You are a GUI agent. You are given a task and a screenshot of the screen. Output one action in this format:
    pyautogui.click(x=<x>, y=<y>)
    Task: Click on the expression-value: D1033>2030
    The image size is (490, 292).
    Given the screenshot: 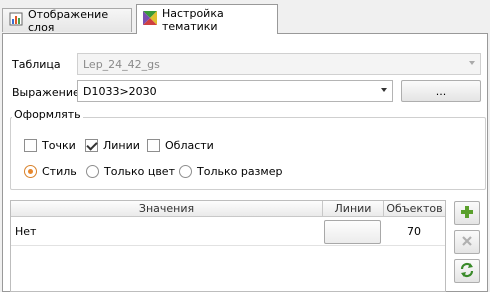 What is the action you would take?
    pyautogui.click(x=120, y=91)
    